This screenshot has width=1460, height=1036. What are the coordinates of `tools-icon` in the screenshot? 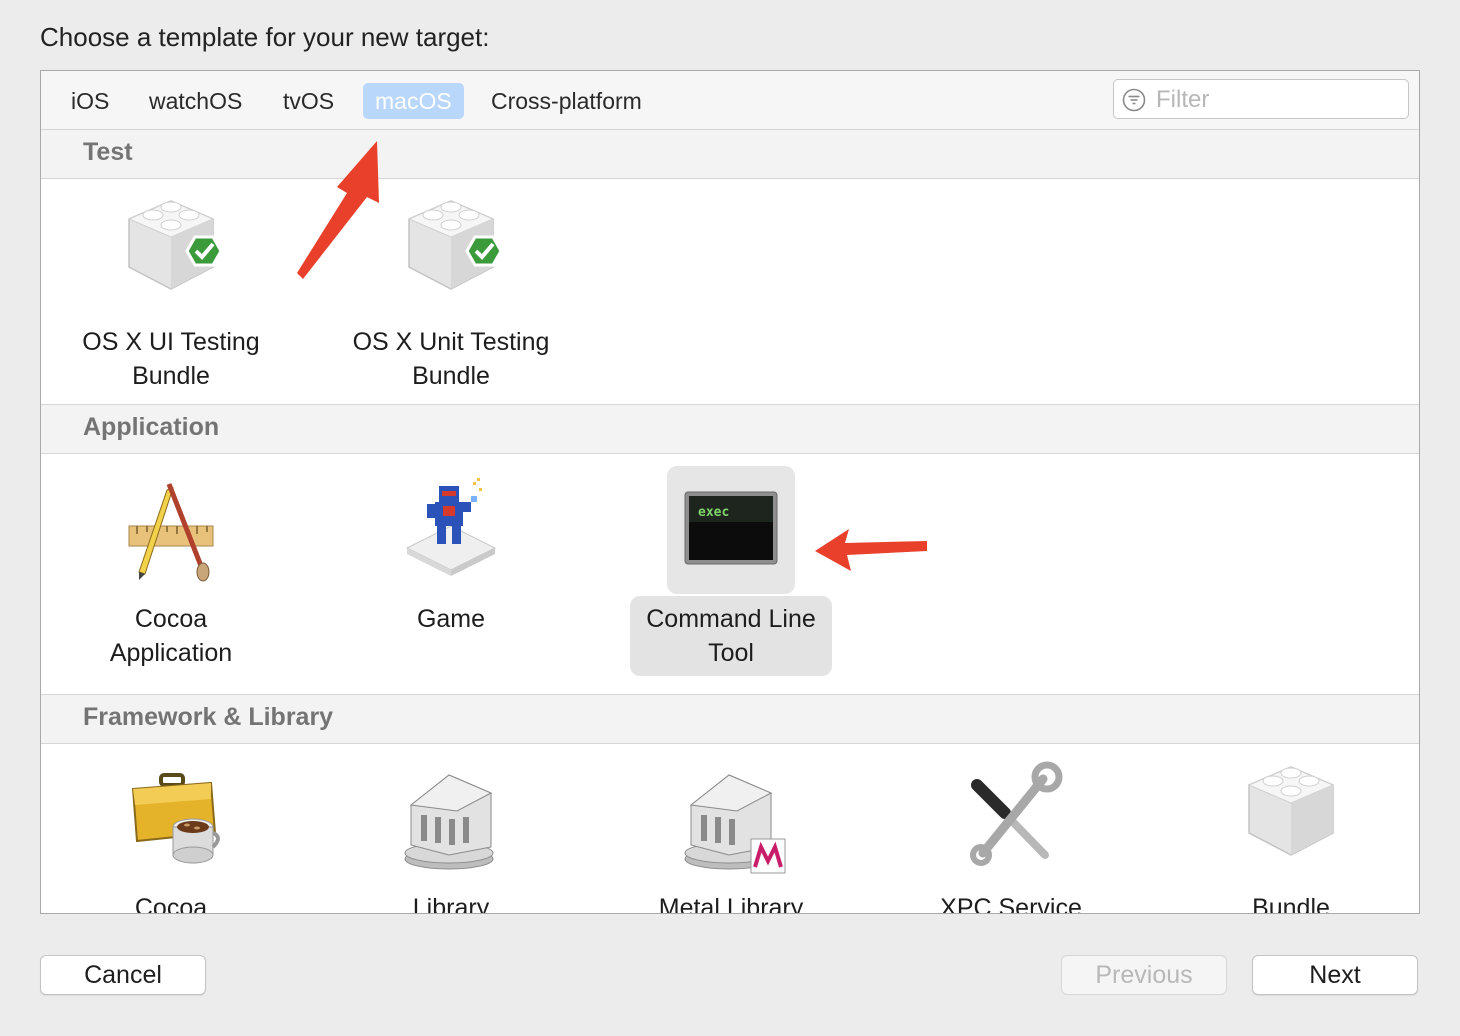 It's located at (1011, 819).